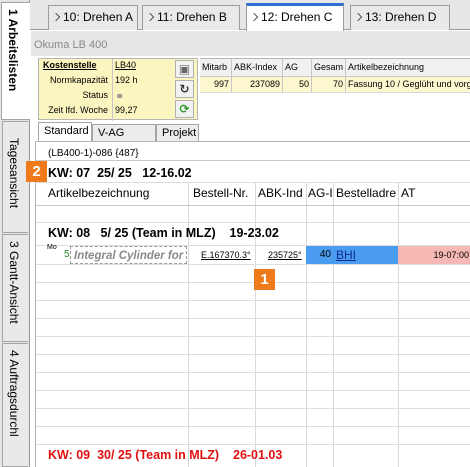  I want to click on sync-icon: ⟳, so click(184, 109).